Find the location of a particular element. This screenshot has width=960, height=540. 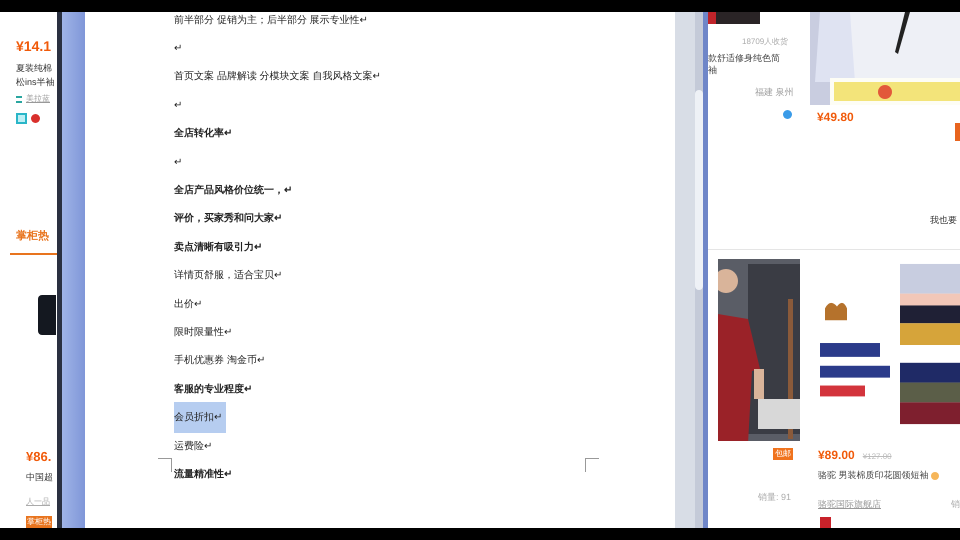

paragraph: 运费险↵ is located at coordinates (193, 447).